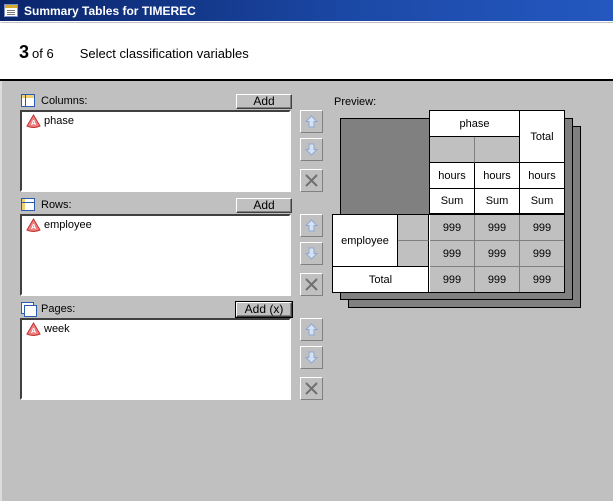 The image size is (613, 501). I want to click on window-border, so click(1, 261).